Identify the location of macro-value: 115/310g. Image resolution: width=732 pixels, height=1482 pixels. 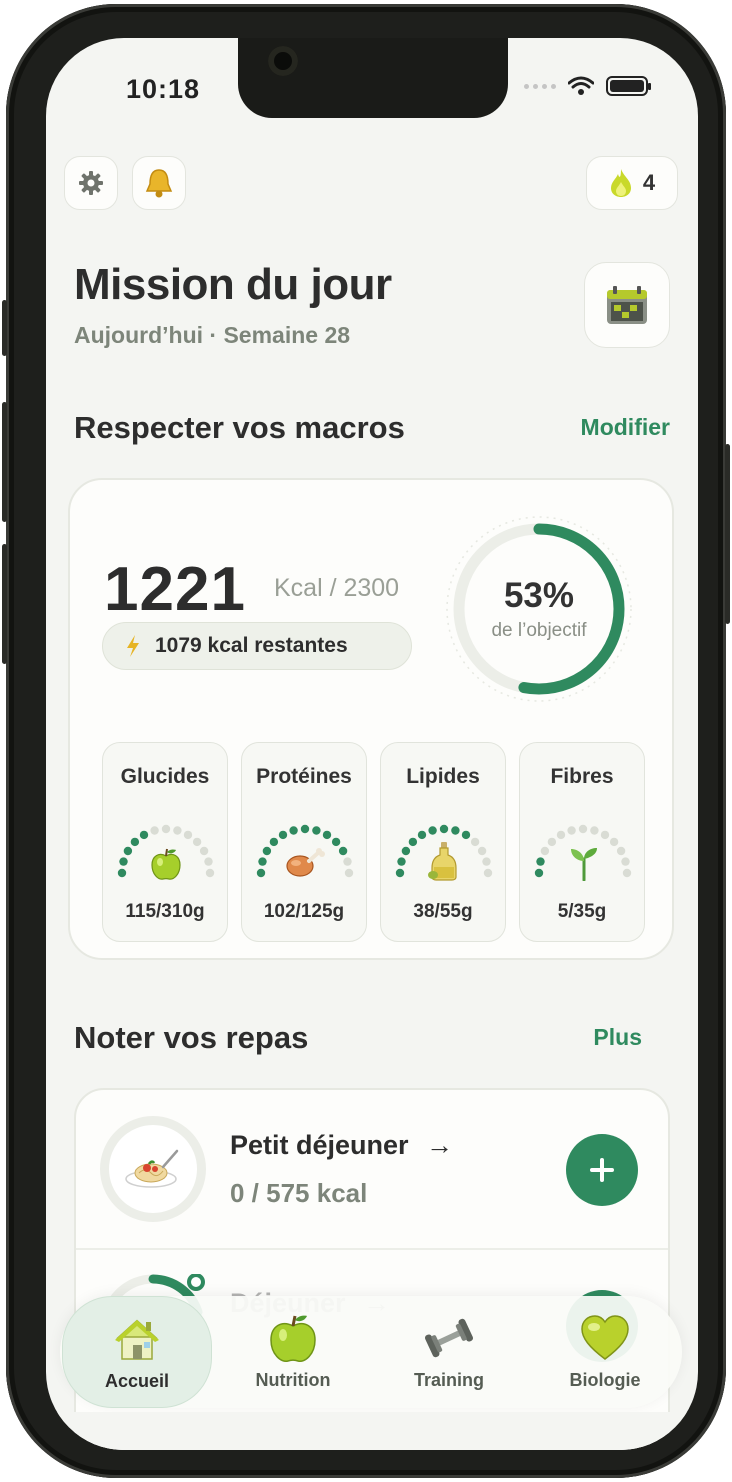
(165, 911).